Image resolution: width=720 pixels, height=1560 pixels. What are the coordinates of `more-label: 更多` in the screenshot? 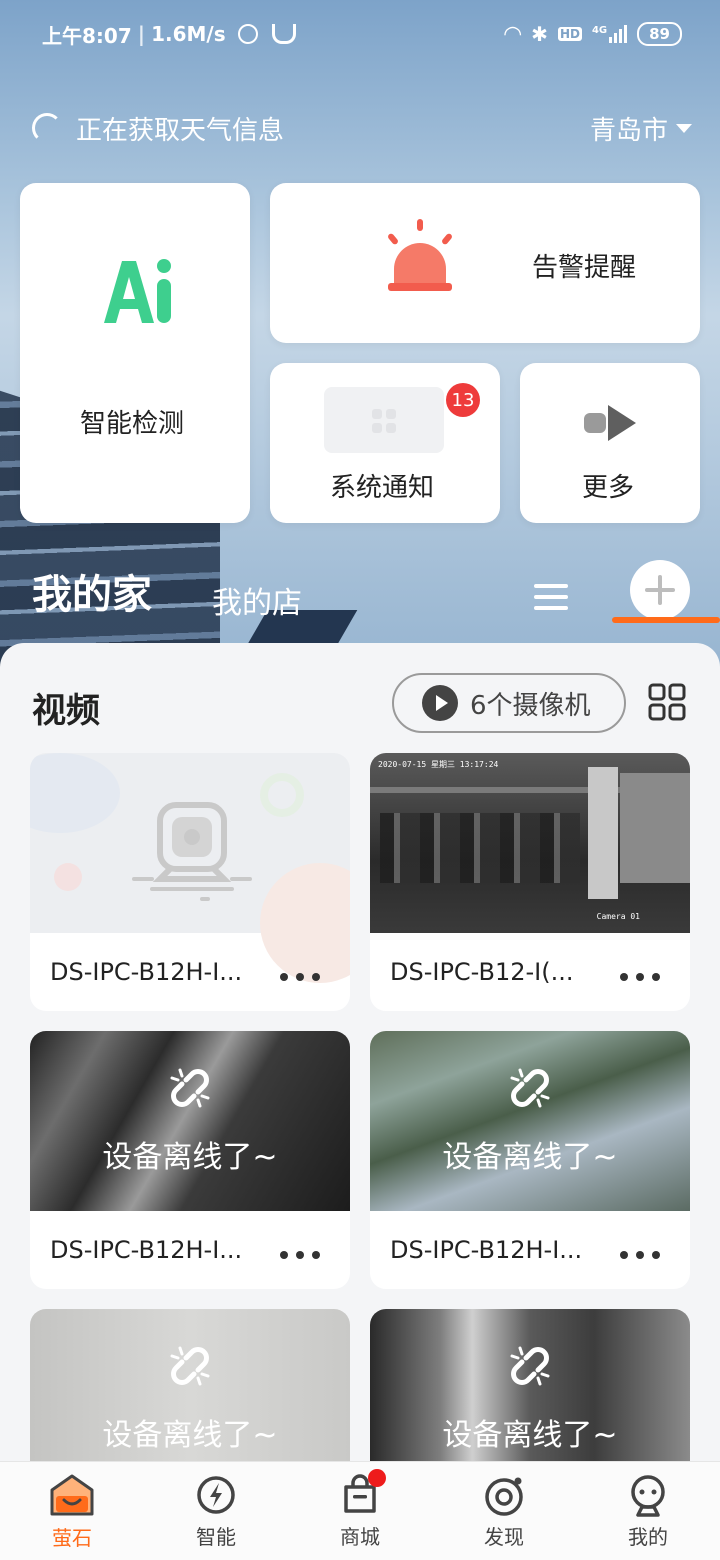 It's located at (608, 488).